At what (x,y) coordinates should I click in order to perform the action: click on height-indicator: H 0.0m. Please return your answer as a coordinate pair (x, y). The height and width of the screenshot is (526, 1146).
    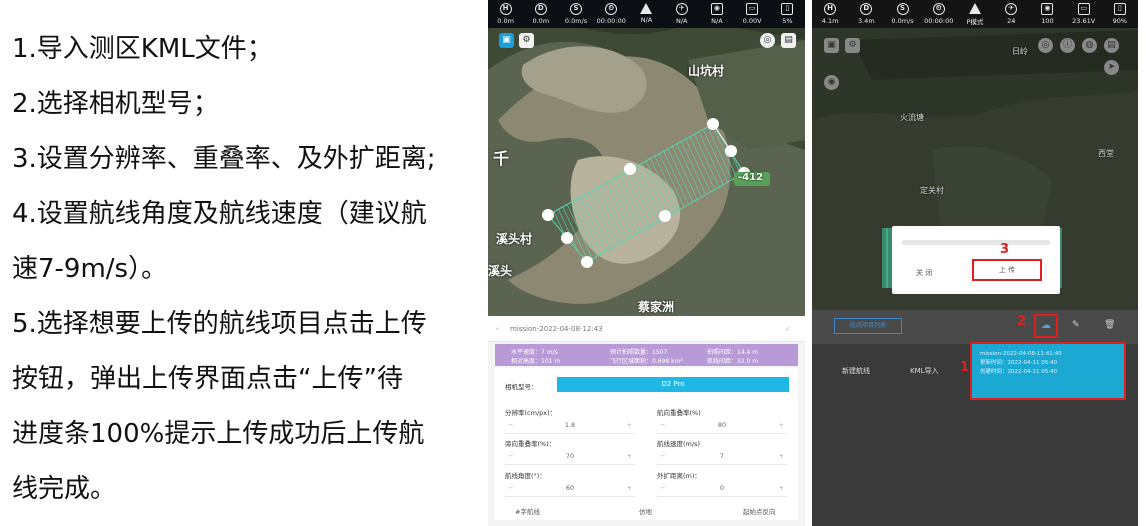
    Looking at the image, I should click on (506, 12).